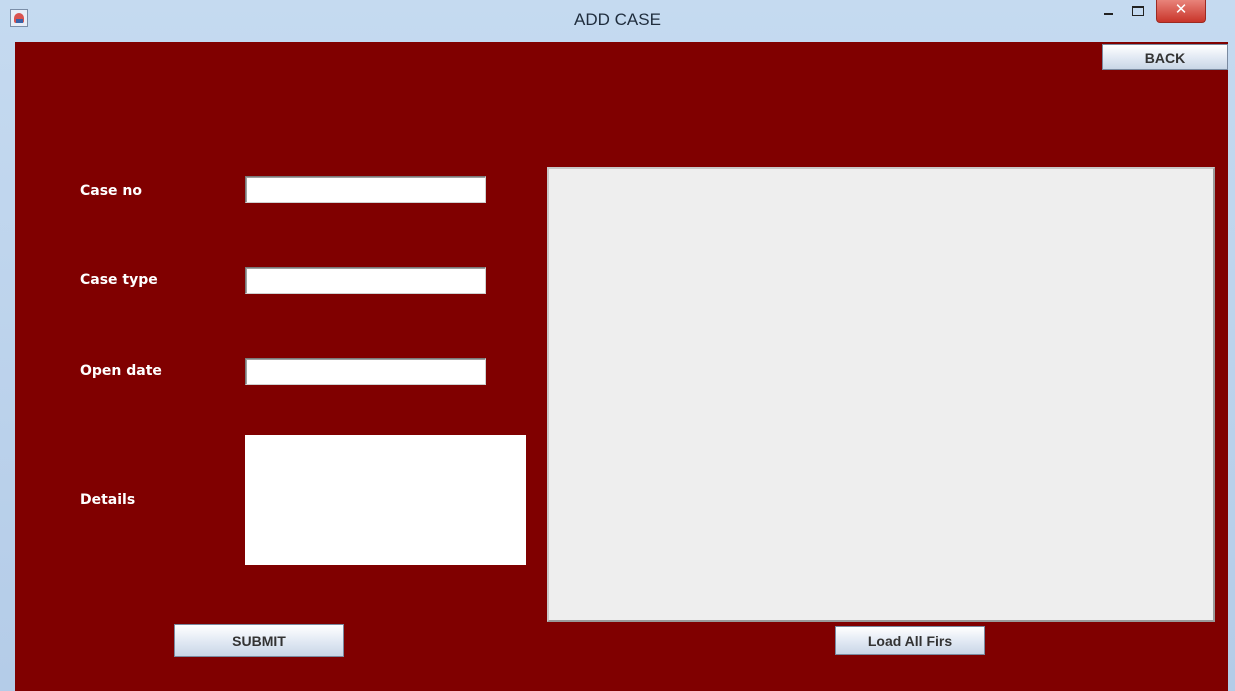  What do you see at coordinates (1108, 14) in the screenshot?
I see `minimize-icon` at bounding box center [1108, 14].